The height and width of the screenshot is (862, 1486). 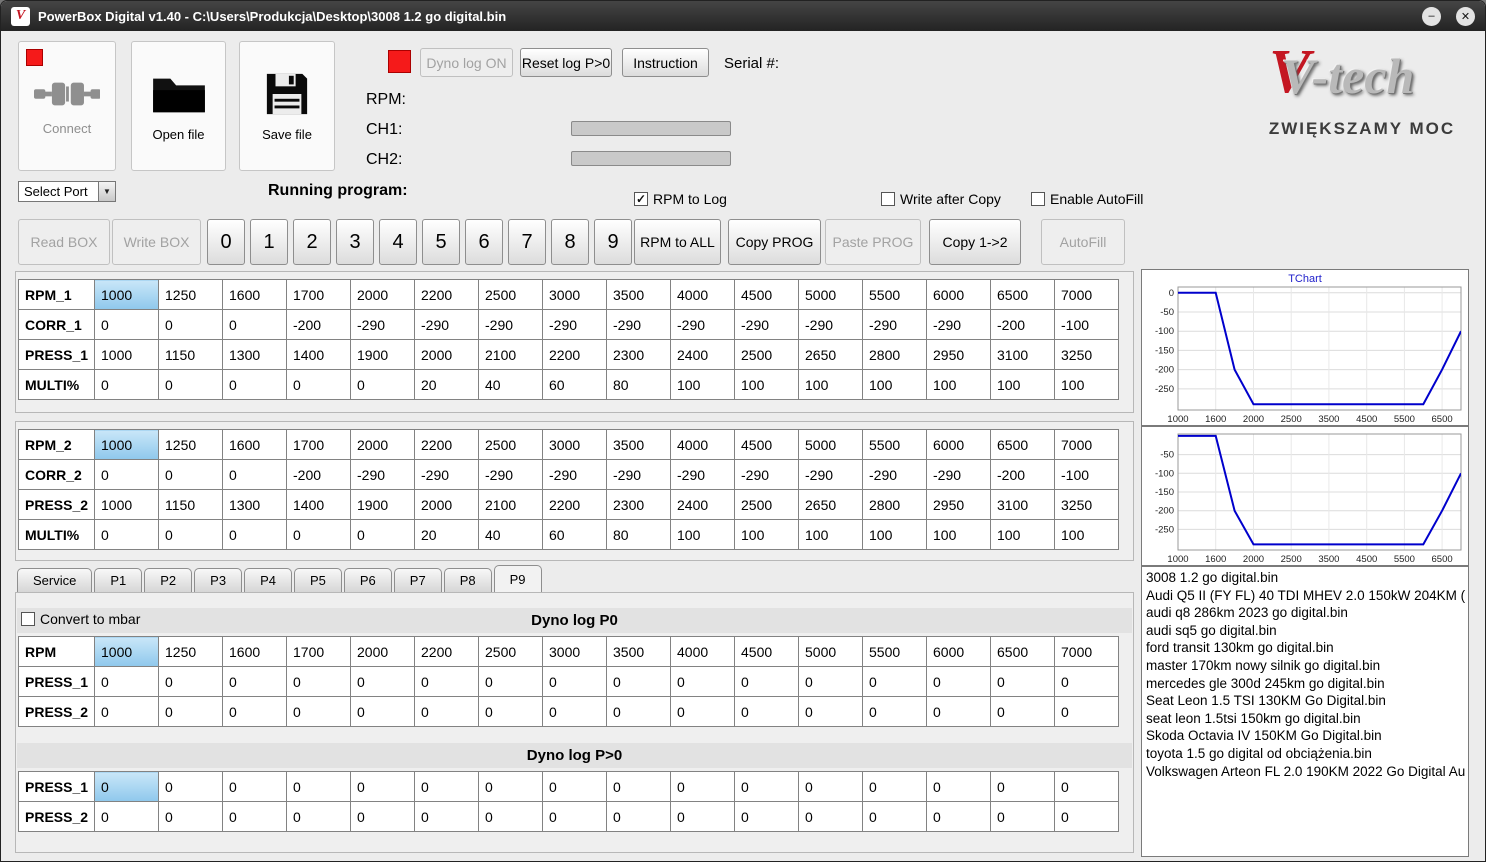 What do you see at coordinates (190, 294) in the screenshot?
I see `value-cell: 1250` at bounding box center [190, 294].